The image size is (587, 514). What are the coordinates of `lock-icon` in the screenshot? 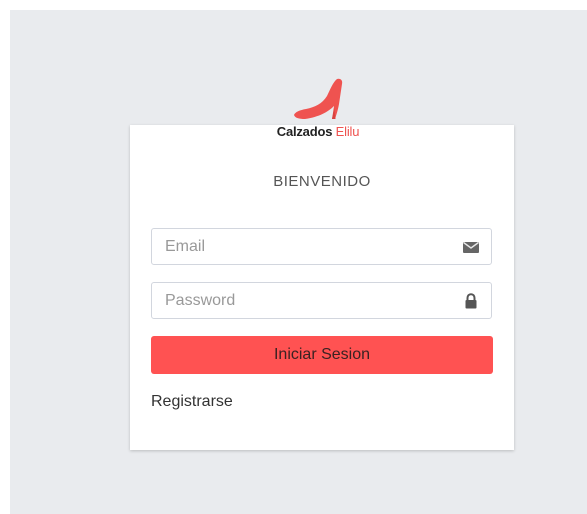 It's located at (471, 301).